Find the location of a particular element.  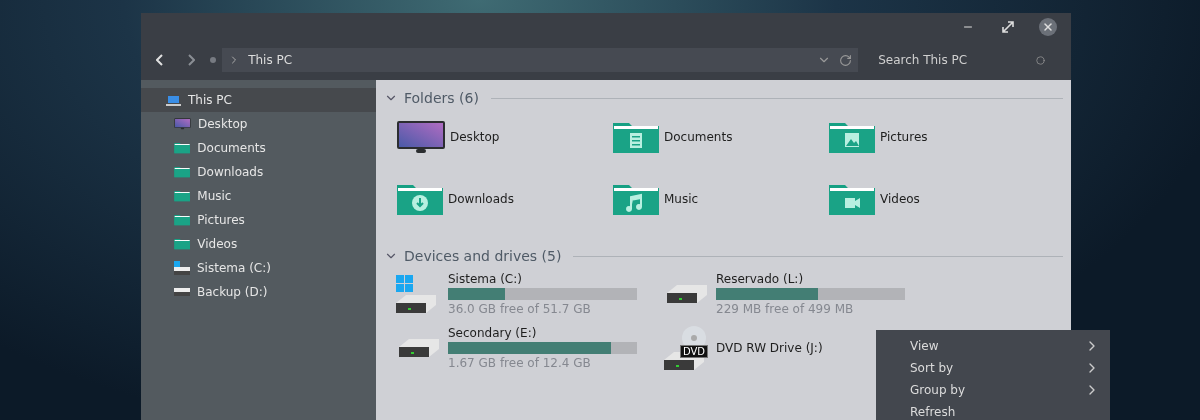

folder-item: Downloads is located at coordinates (504, 199).